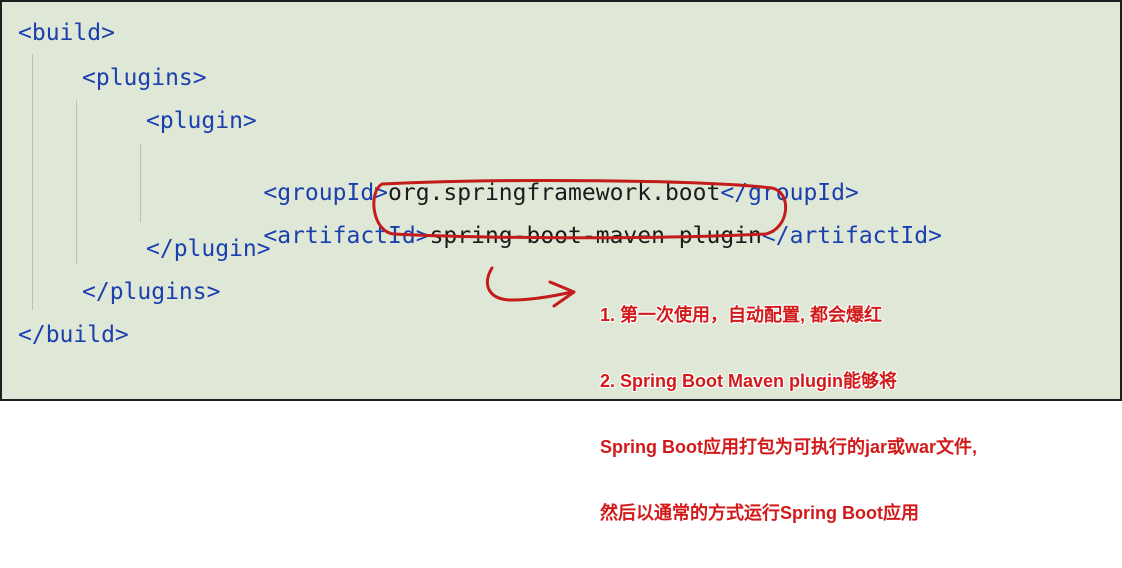 This screenshot has width=1122, height=568. Describe the element at coordinates (66, 33) in the screenshot. I see `code-line-build-open: <build>` at that location.